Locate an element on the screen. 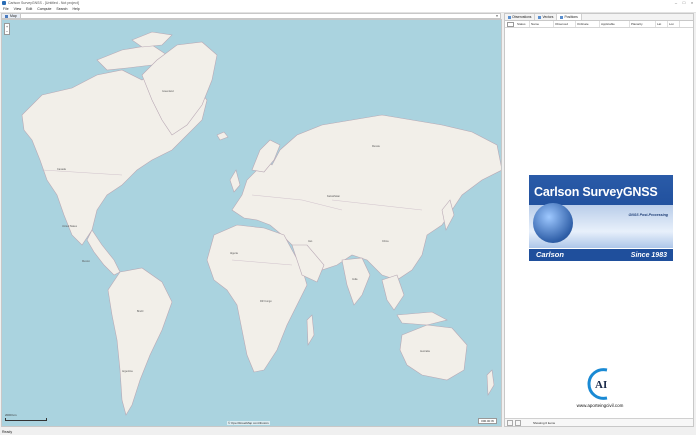  australia-shape is located at coordinates (433, 352).